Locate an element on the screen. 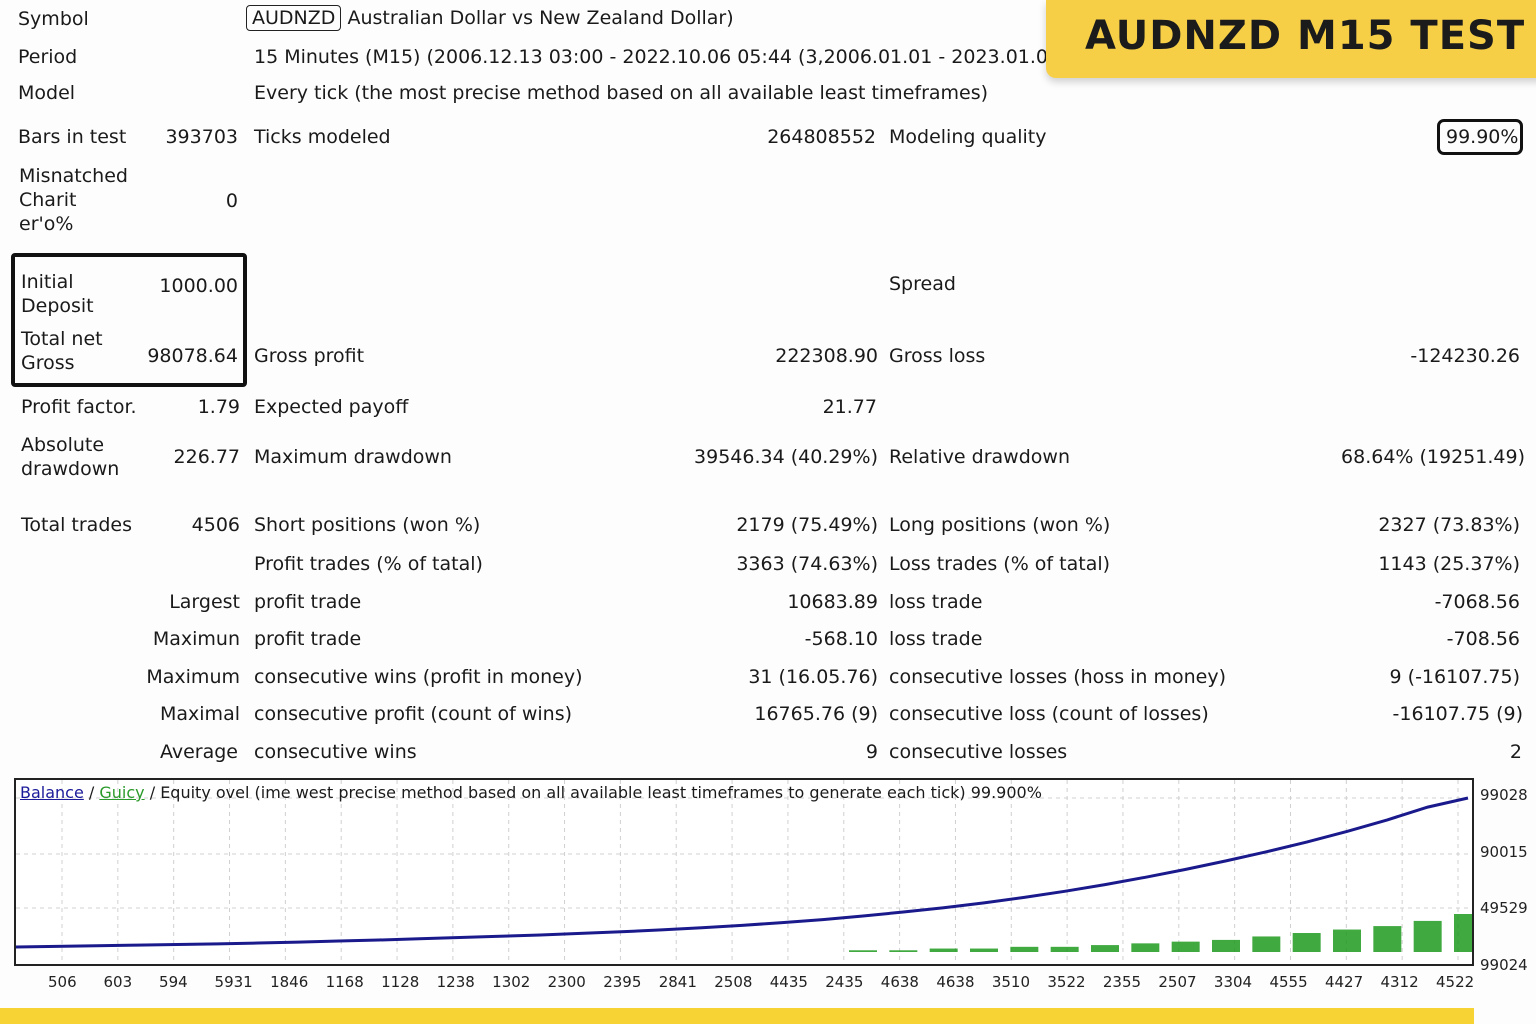 Image resolution: width=1536 pixels, height=1024 pixels. chart-x-tick-label: 2300 is located at coordinates (566, 982).